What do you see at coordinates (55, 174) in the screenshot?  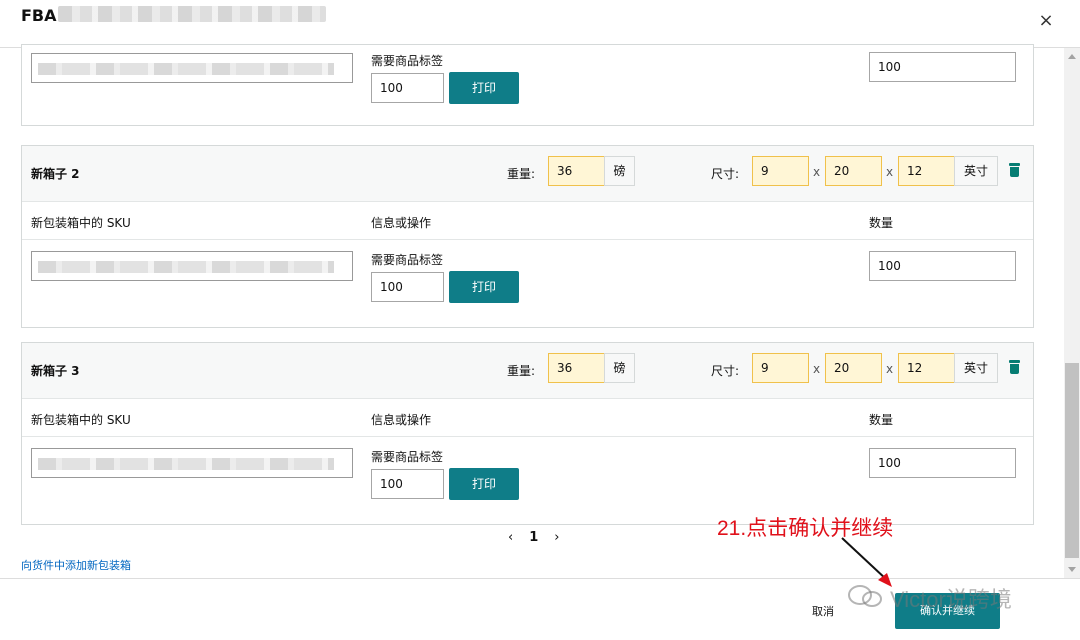 I see `box-name: 新箱子 2` at bounding box center [55, 174].